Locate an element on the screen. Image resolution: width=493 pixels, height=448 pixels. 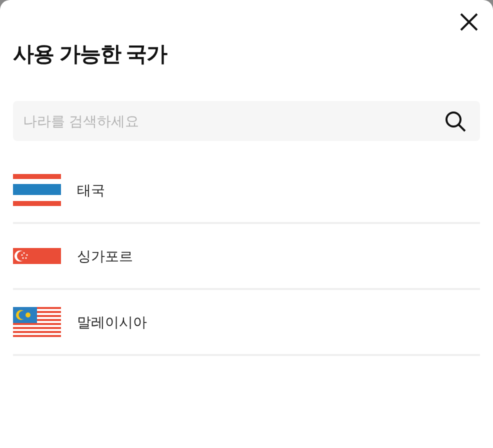
country-name: 태국 is located at coordinates (91, 190).